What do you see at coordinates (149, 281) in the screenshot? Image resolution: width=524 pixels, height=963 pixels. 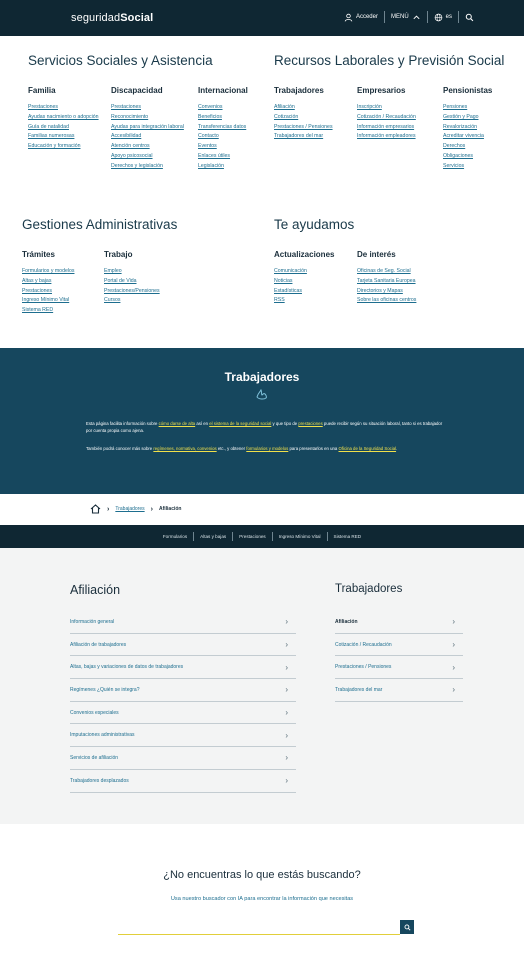 I see `menu-link: Portal de Vida` at bounding box center [149, 281].